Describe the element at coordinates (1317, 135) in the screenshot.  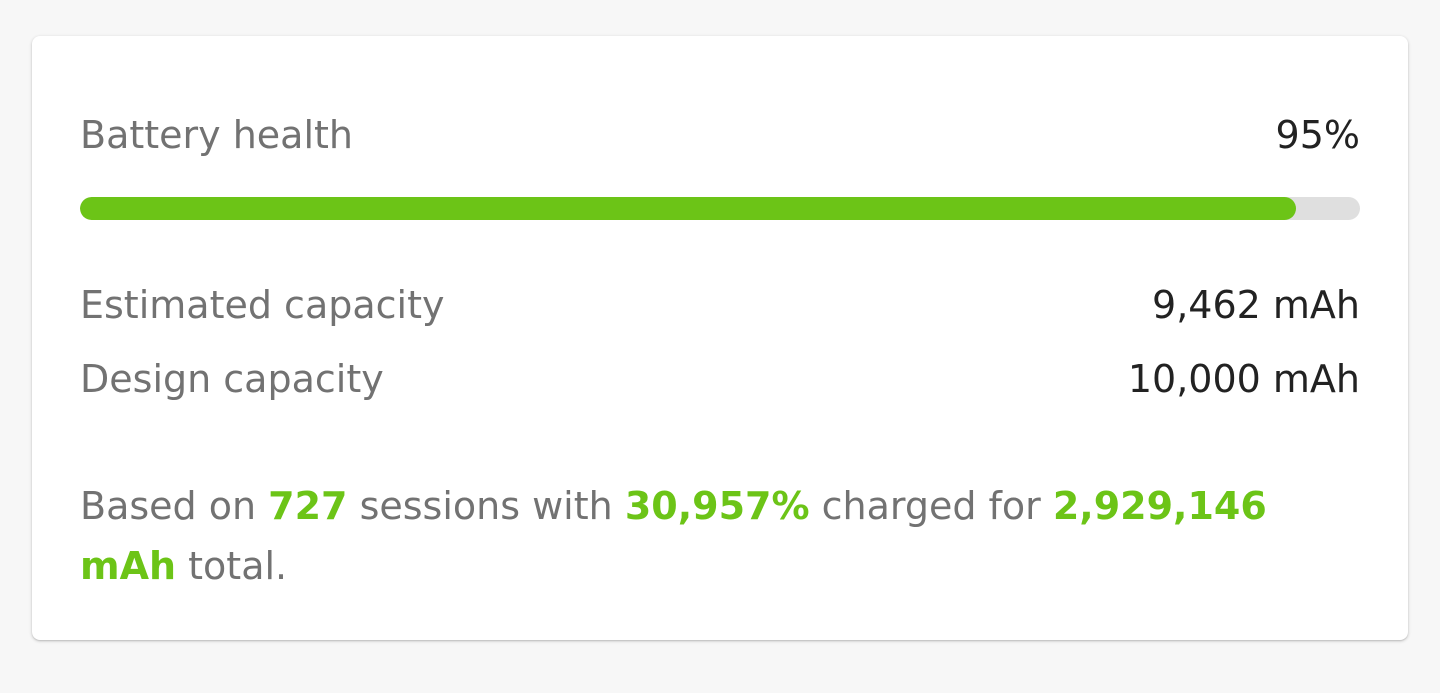
I see `battery-health-value: 95%` at that location.